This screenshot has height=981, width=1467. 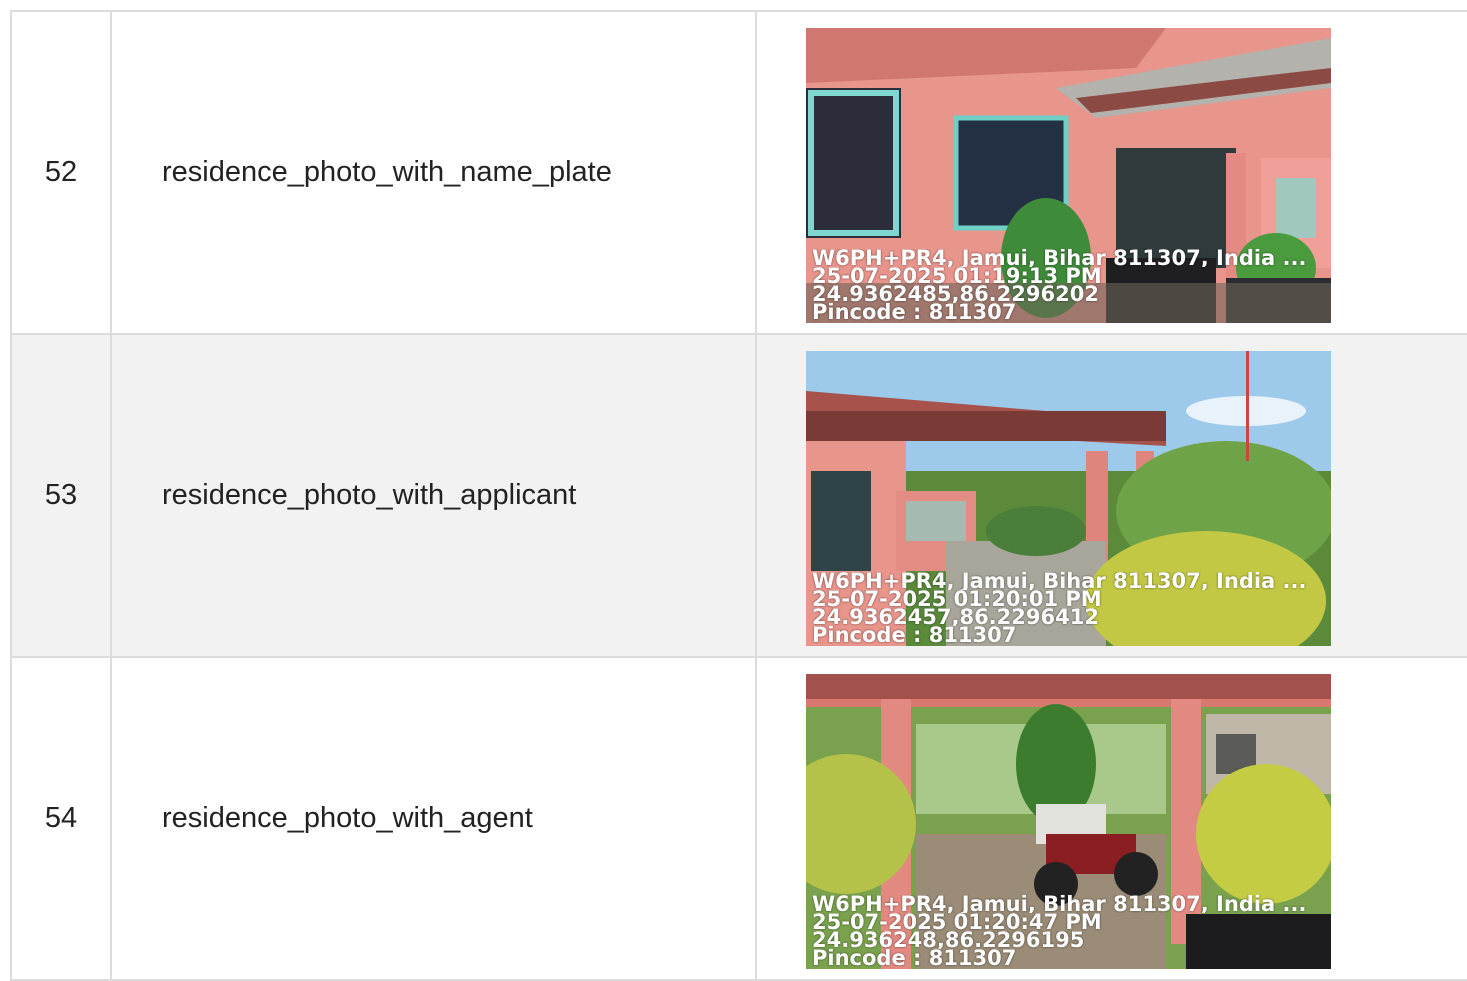 I want to click on photo-field-name: residence_photo_with_applicant, so click(x=434, y=495).